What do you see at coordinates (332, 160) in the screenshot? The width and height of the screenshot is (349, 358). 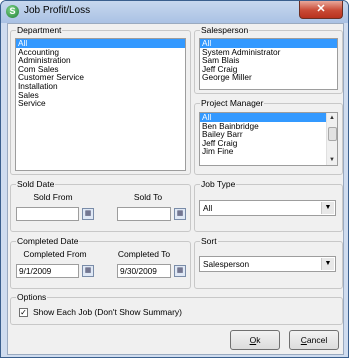 I see `scroll-down-icon: ▼` at bounding box center [332, 160].